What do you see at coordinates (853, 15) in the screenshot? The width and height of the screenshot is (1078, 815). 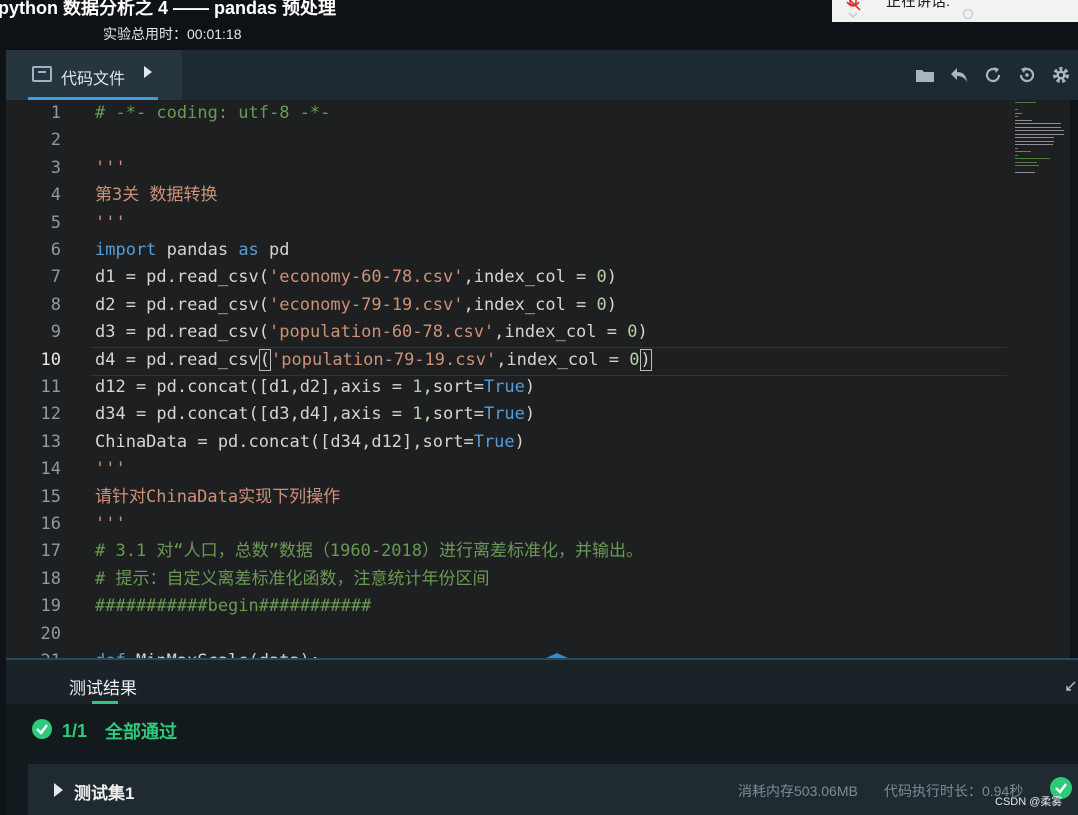 I see `control-fragment-left` at bounding box center [853, 15].